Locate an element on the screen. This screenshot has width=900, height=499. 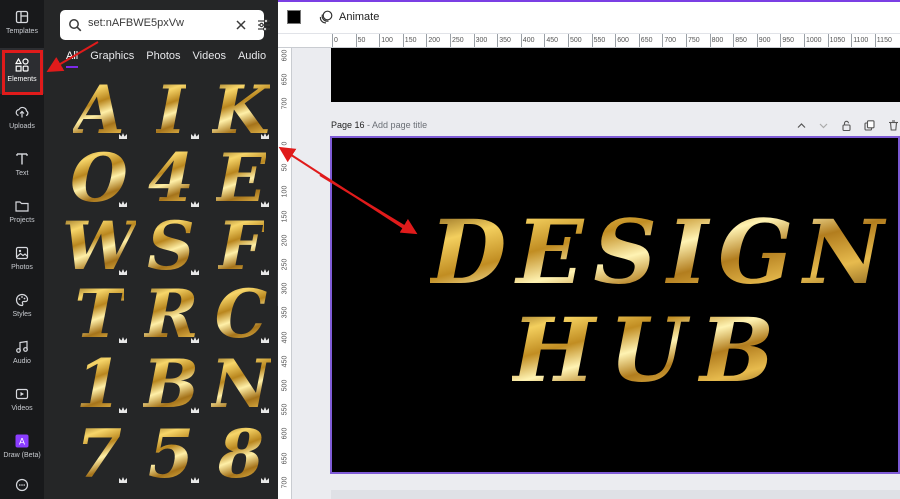
letter-element-tile: E is located at coordinates (241, 178).